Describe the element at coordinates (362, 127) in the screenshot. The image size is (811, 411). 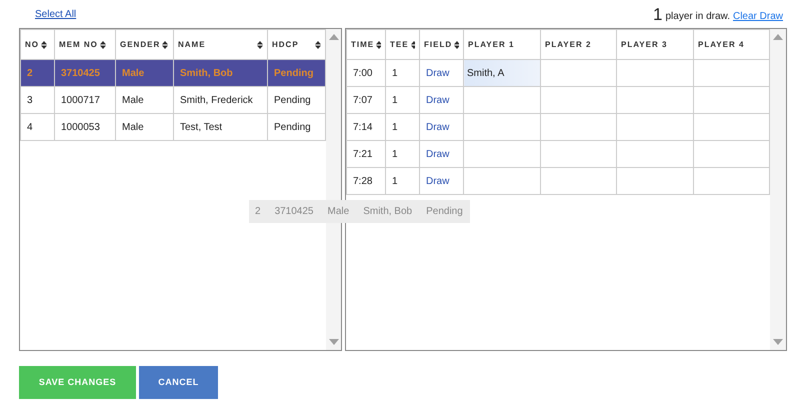
I see `table-cell: 7:14` at that location.